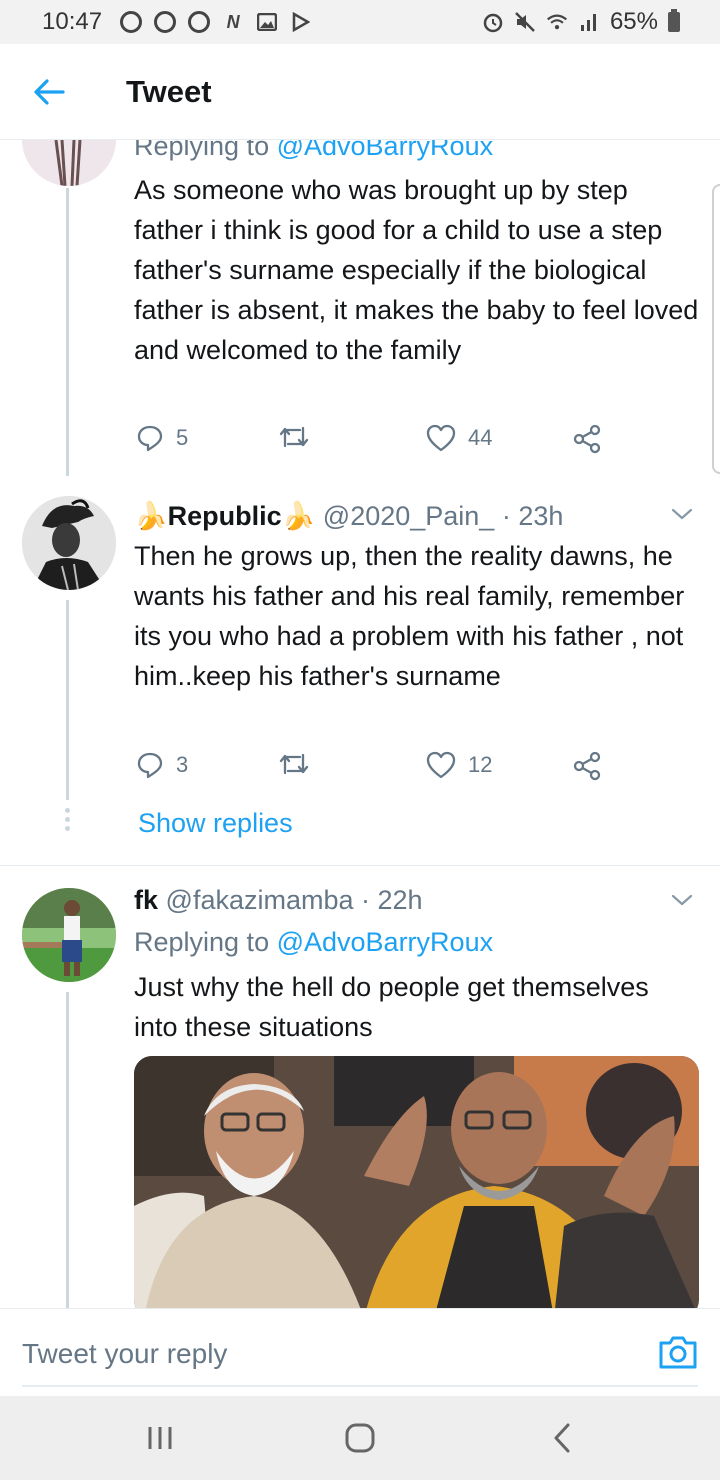 The height and width of the screenshot is (1480, 720). Describe the element at coordinates (459, 438) in the screenshot. I see `like-button: 44` at that location.